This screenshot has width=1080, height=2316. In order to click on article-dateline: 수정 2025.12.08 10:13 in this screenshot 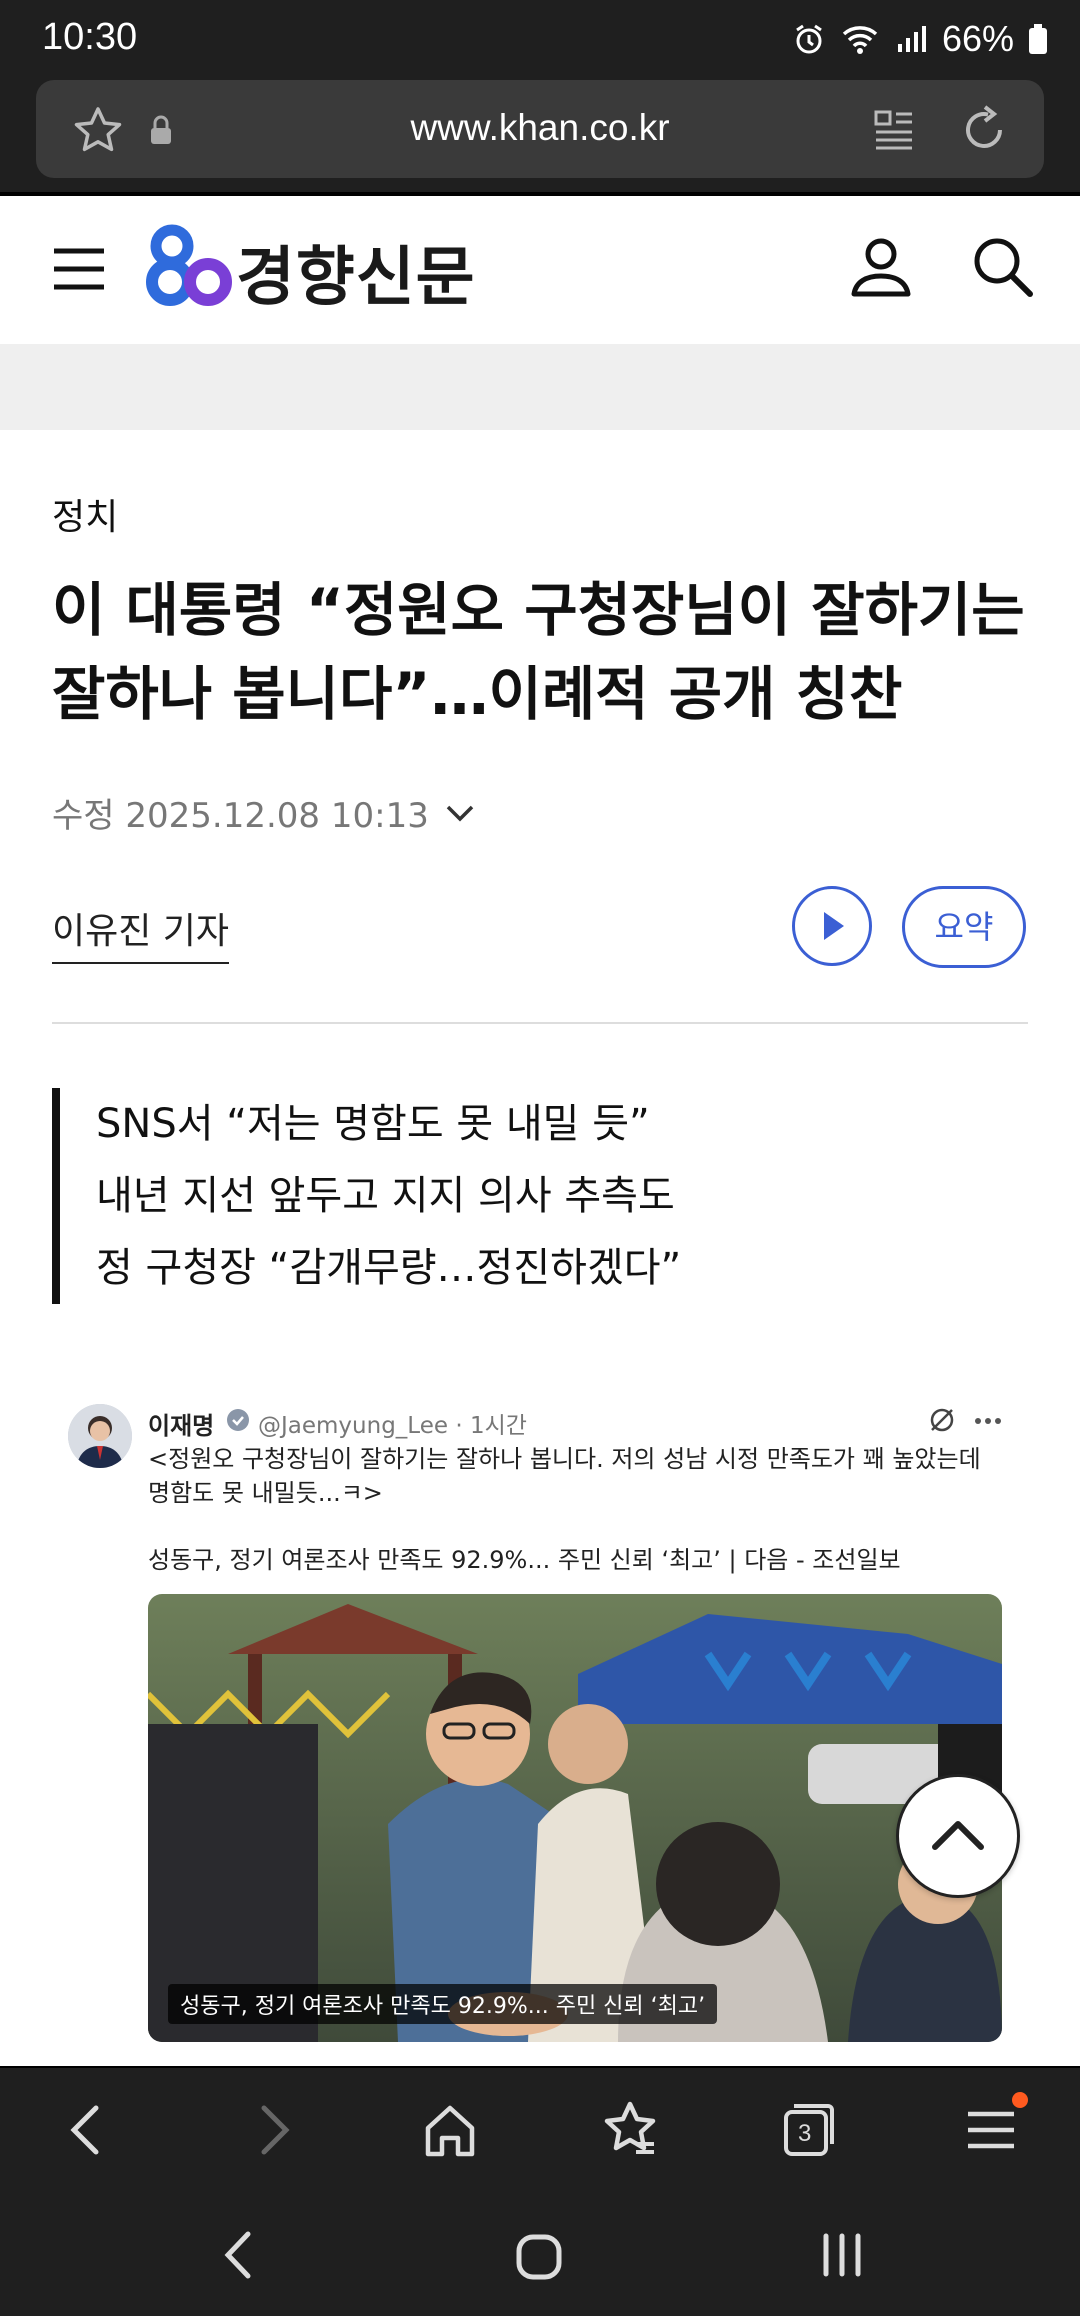, I will do `click(263, 812)`.